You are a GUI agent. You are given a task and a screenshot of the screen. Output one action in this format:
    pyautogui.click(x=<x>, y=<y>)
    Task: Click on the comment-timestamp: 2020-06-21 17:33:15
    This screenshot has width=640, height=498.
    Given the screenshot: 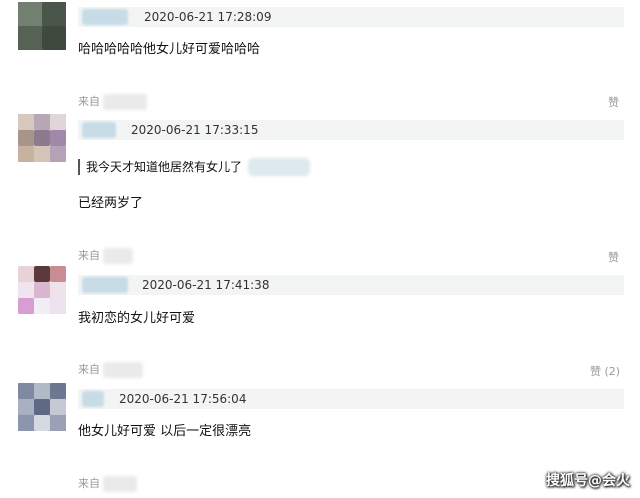 What is the action you would take?
    pyautogui.click(x=195, y=130)
    